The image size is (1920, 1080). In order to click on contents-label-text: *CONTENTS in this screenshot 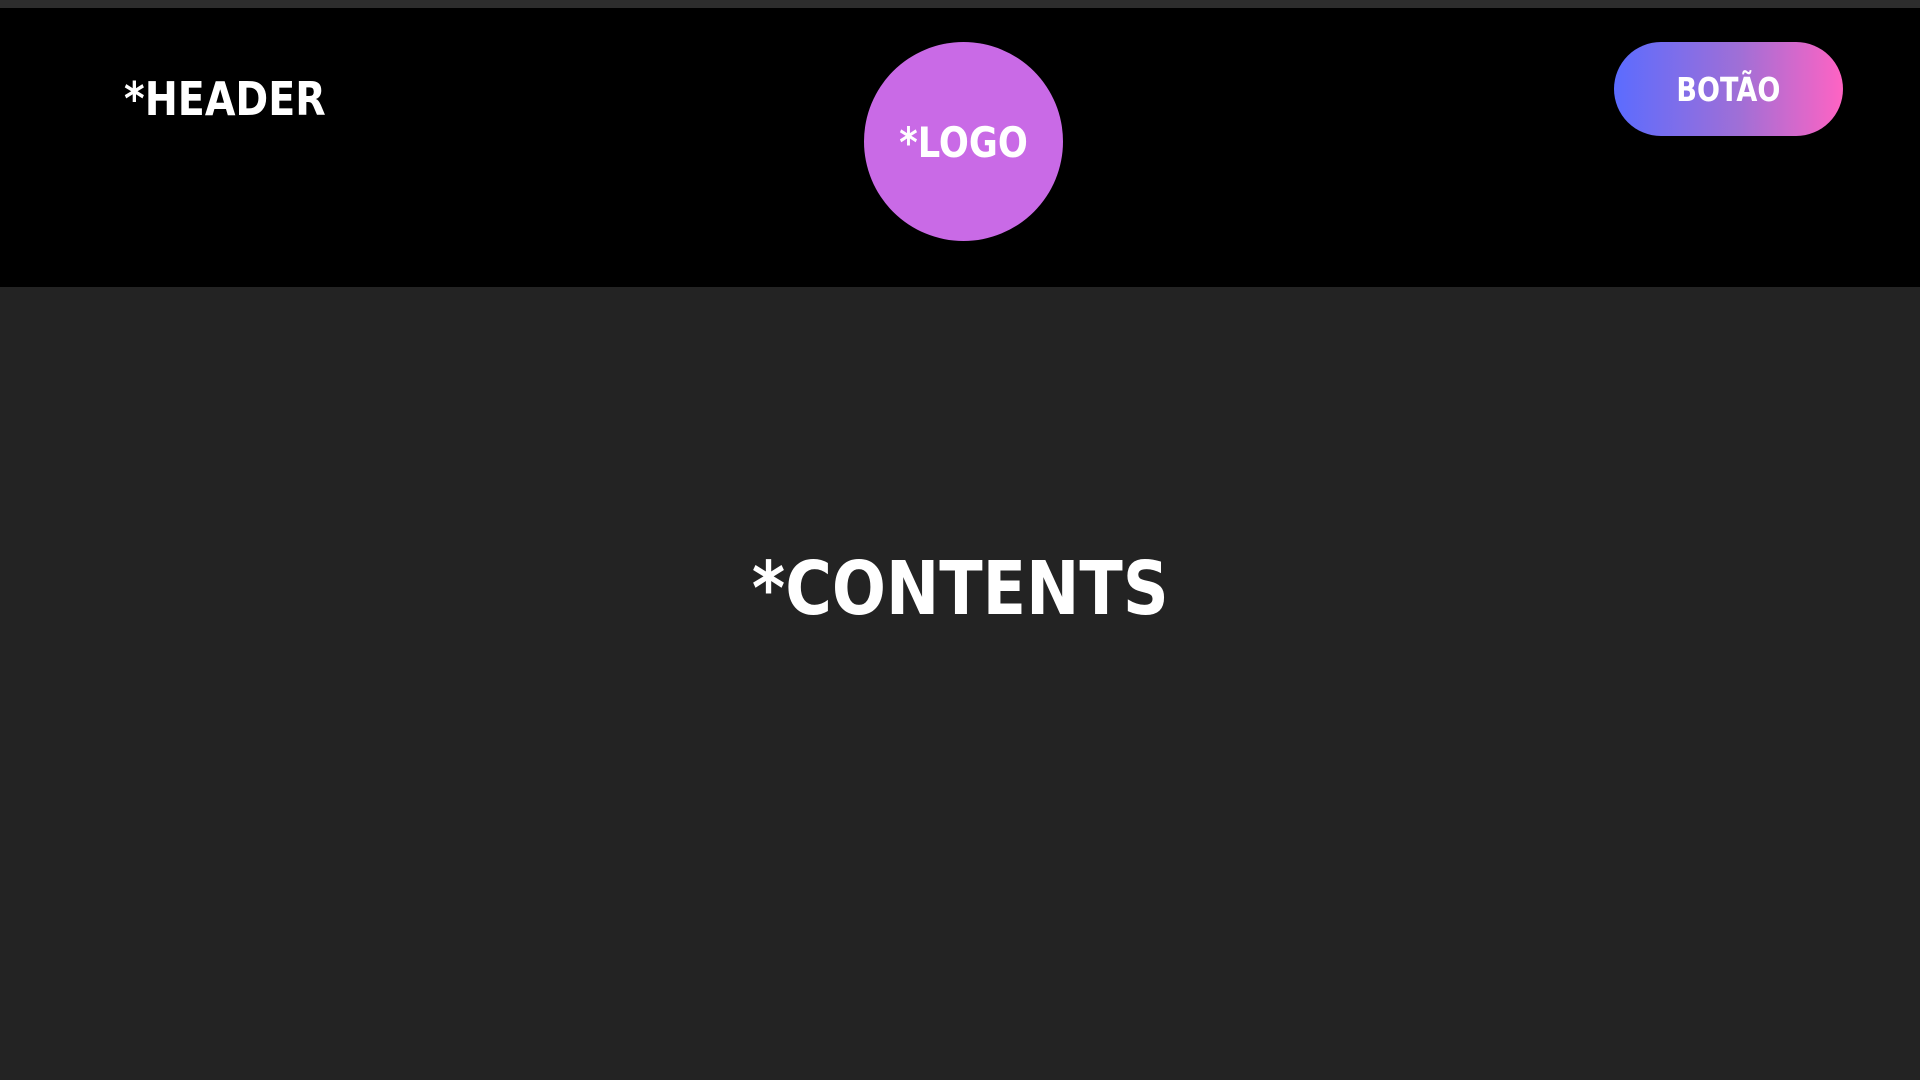, I will do `click(960, 589)`.